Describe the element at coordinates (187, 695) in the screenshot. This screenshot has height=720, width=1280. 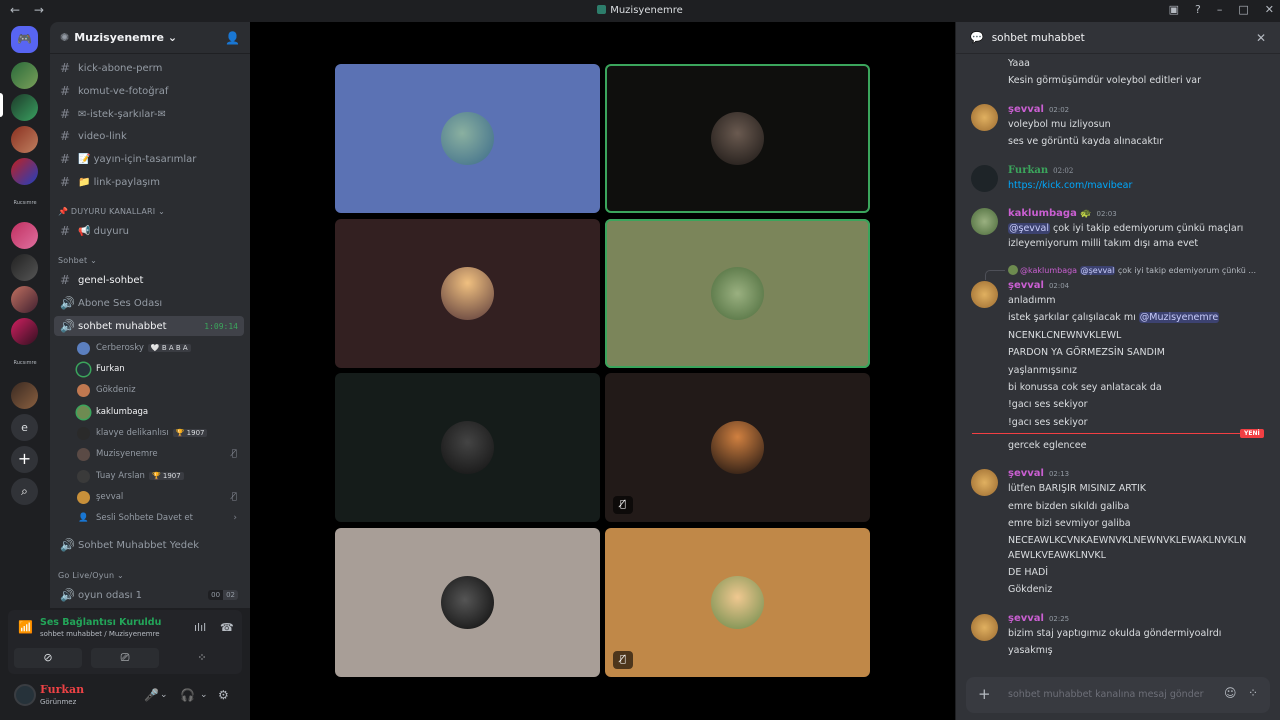
I see `headphones-icon: 🎧` at that location.